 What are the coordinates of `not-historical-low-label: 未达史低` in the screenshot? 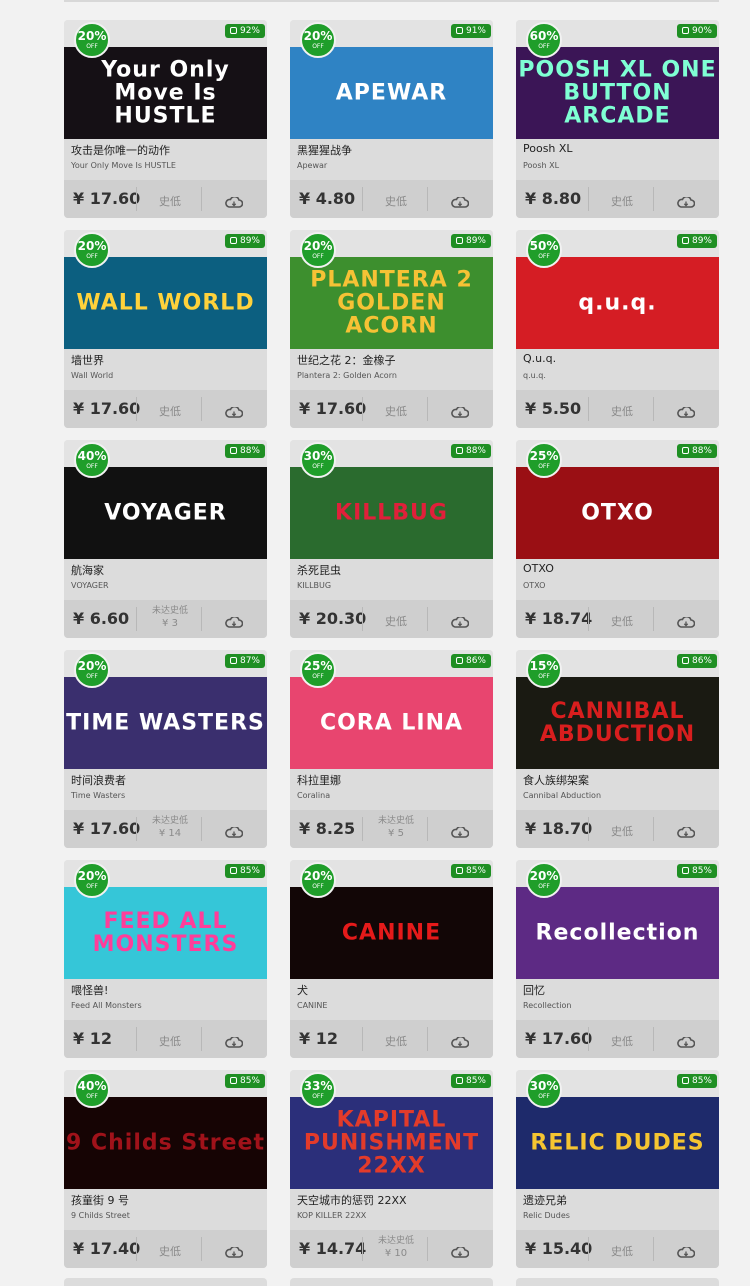 It's located at (169, 611).